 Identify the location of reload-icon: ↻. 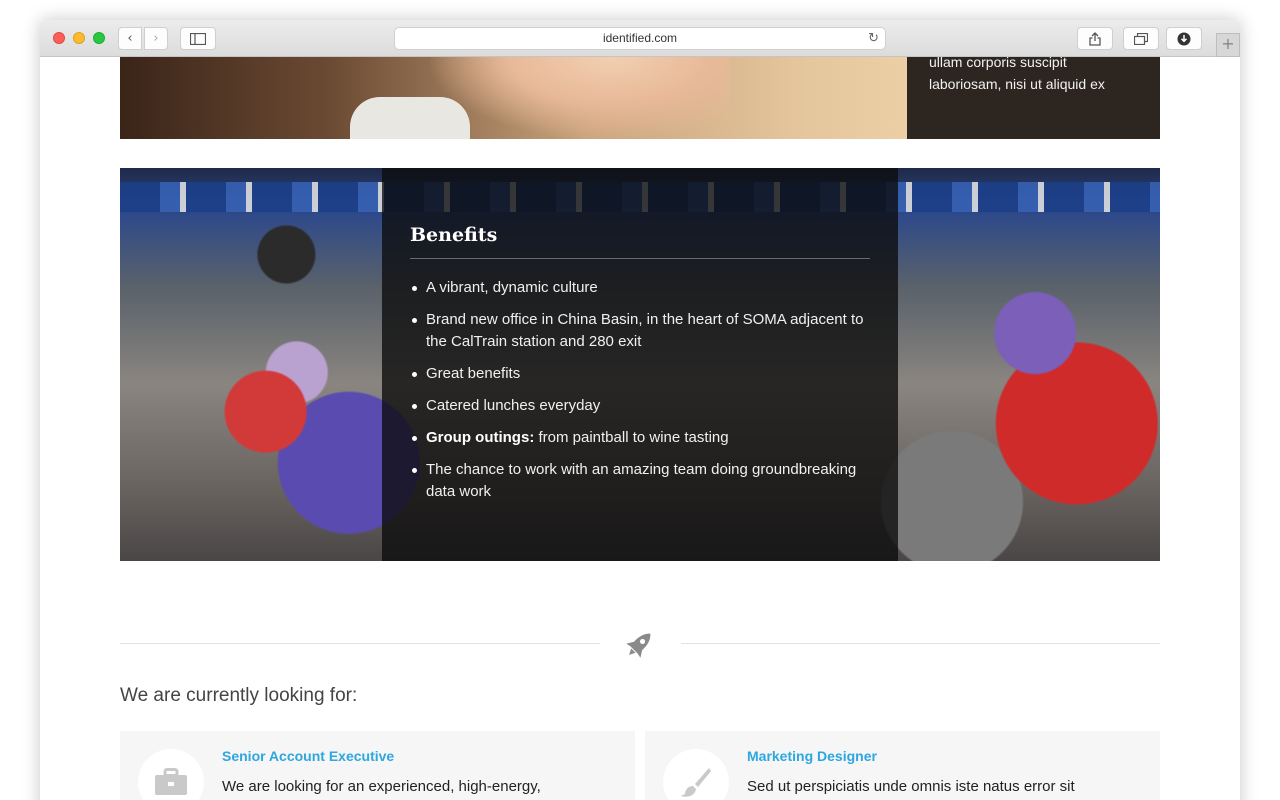
(873, 38).